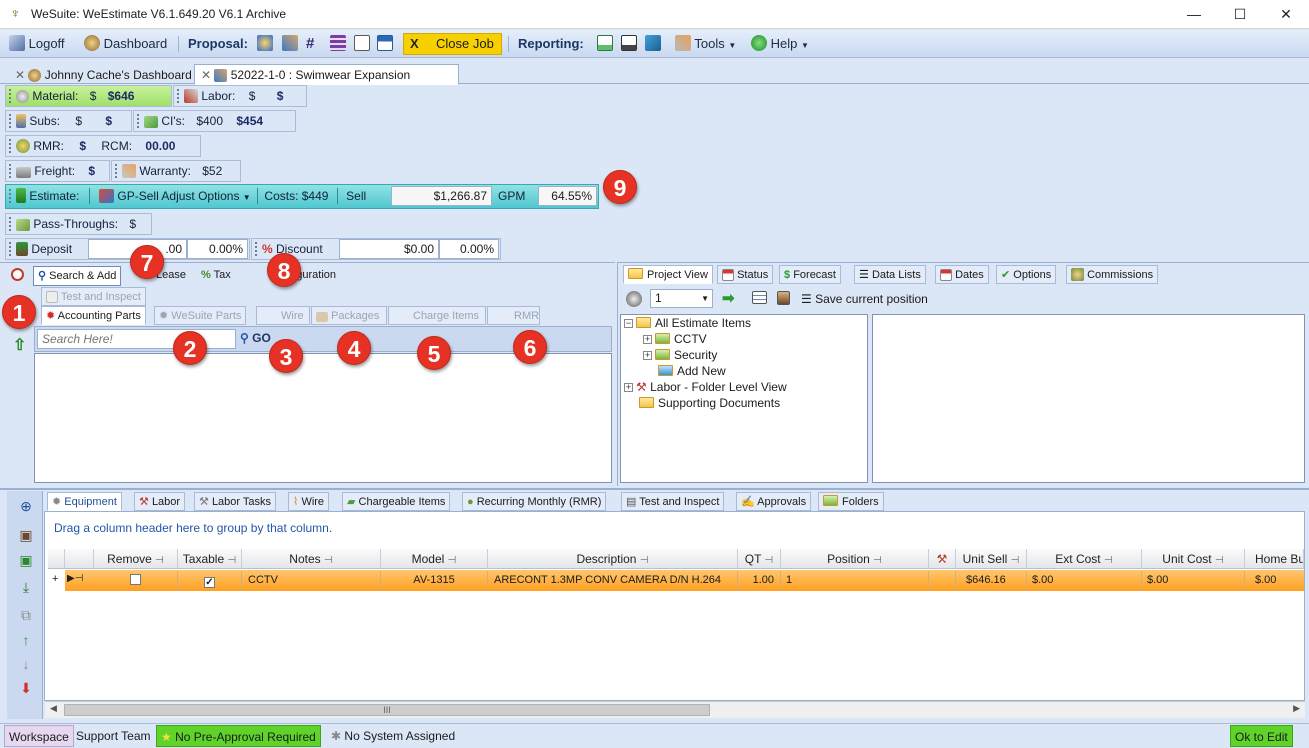 The height and width of the screenshot is (748, 1309). What do you see at coordinates (1084, 559) in the screenshot?
I see `column-header-ext-cost: Ext Cost ⊣` at bounding box center [1084, 559].